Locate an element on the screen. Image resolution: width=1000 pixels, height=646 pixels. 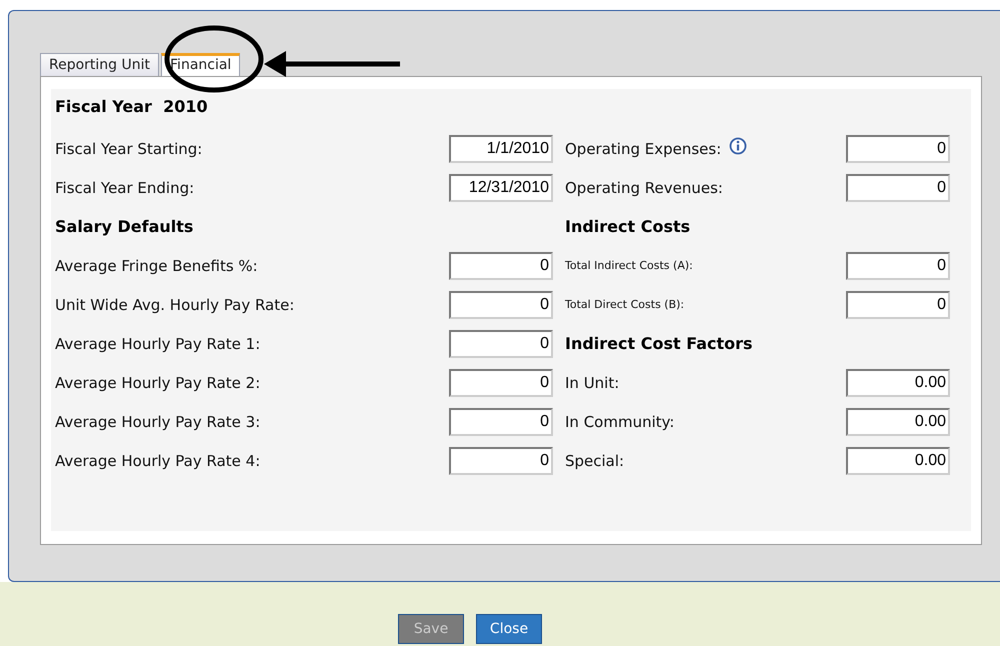
field-label: Average Hourly Pay Rate 3: is located at coordinates (157, 421).